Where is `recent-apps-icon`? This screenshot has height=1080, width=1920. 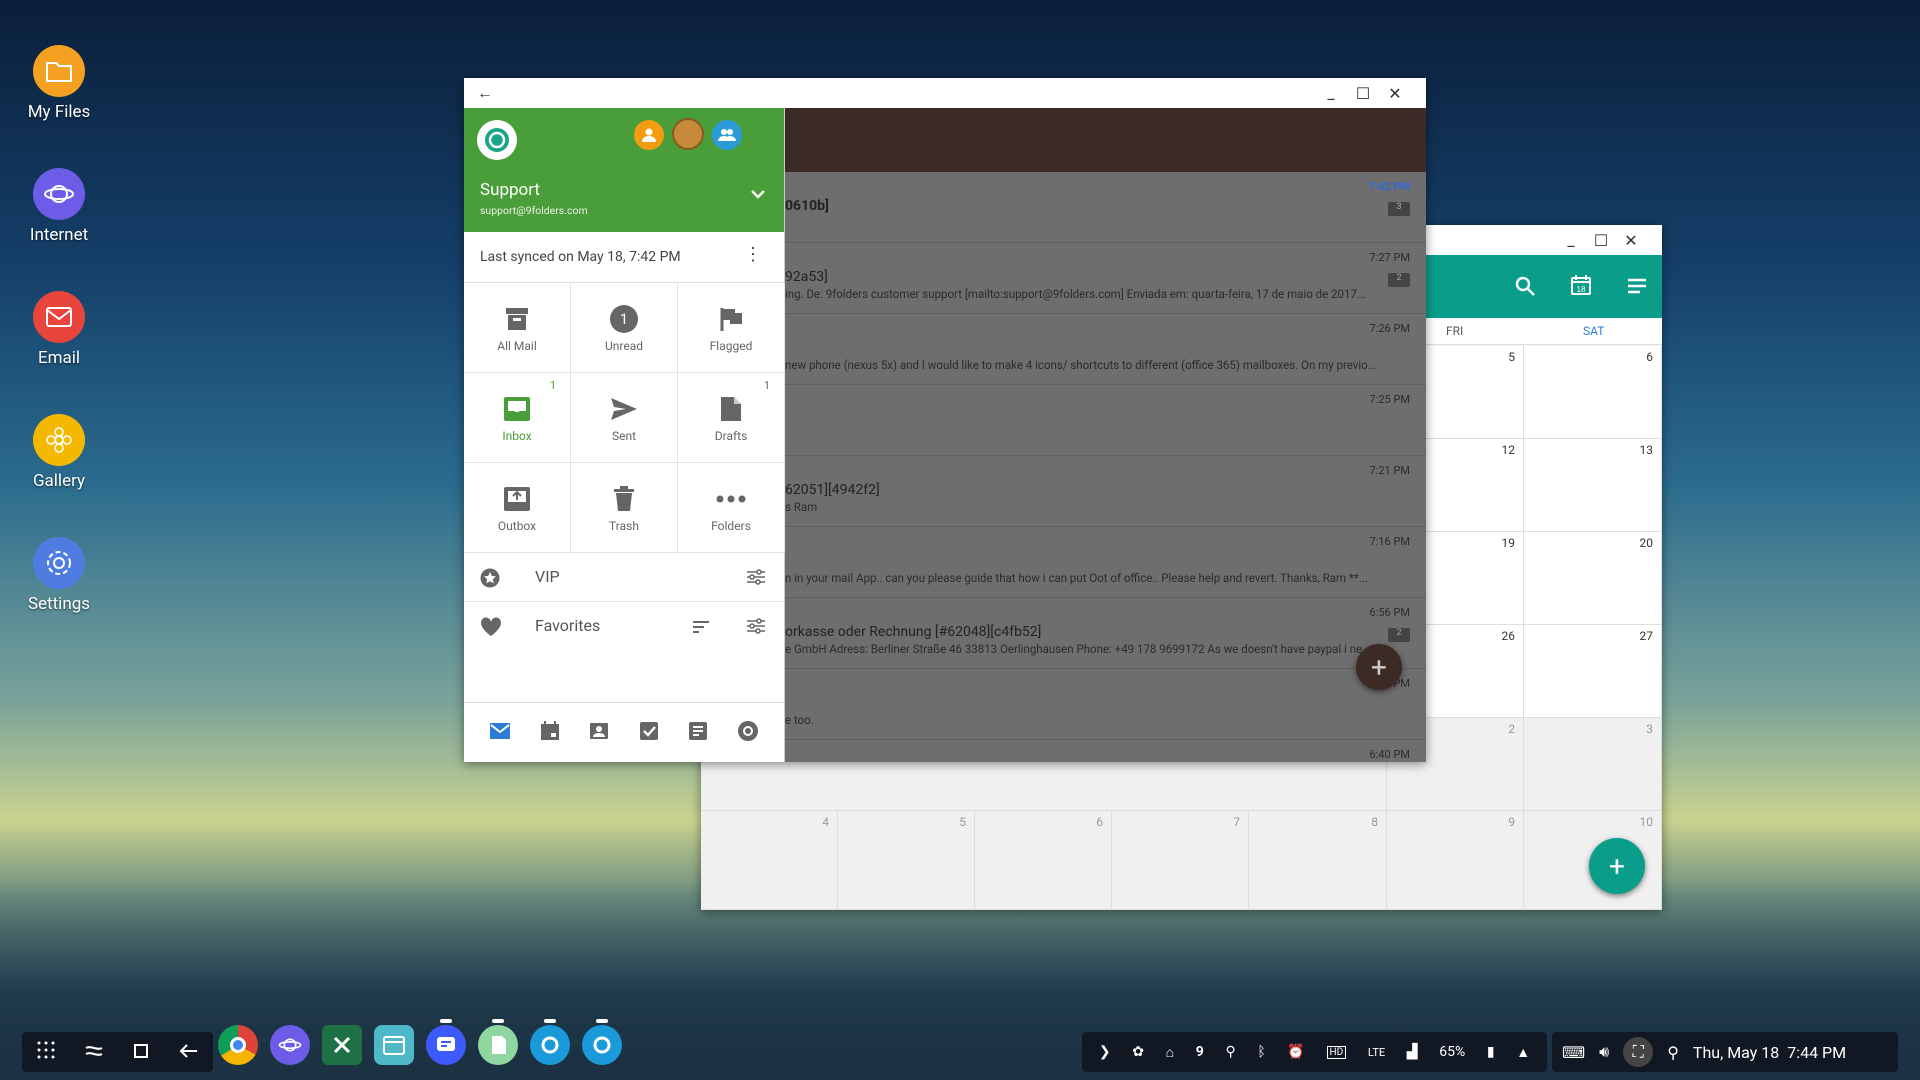
recent-apps-icon is located at coordinates (94, 1052).